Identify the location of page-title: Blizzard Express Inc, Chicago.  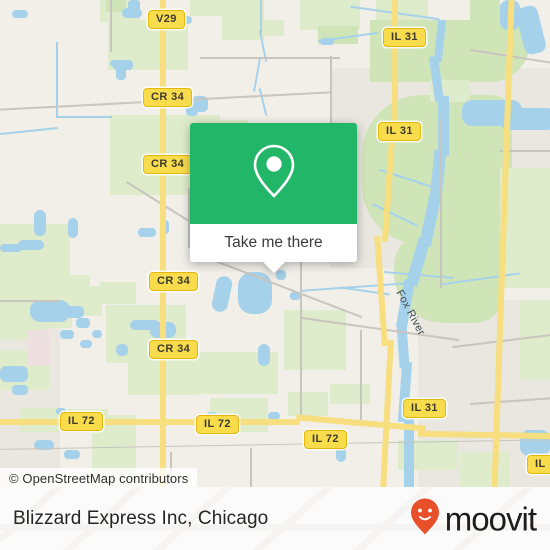
(141, 518).